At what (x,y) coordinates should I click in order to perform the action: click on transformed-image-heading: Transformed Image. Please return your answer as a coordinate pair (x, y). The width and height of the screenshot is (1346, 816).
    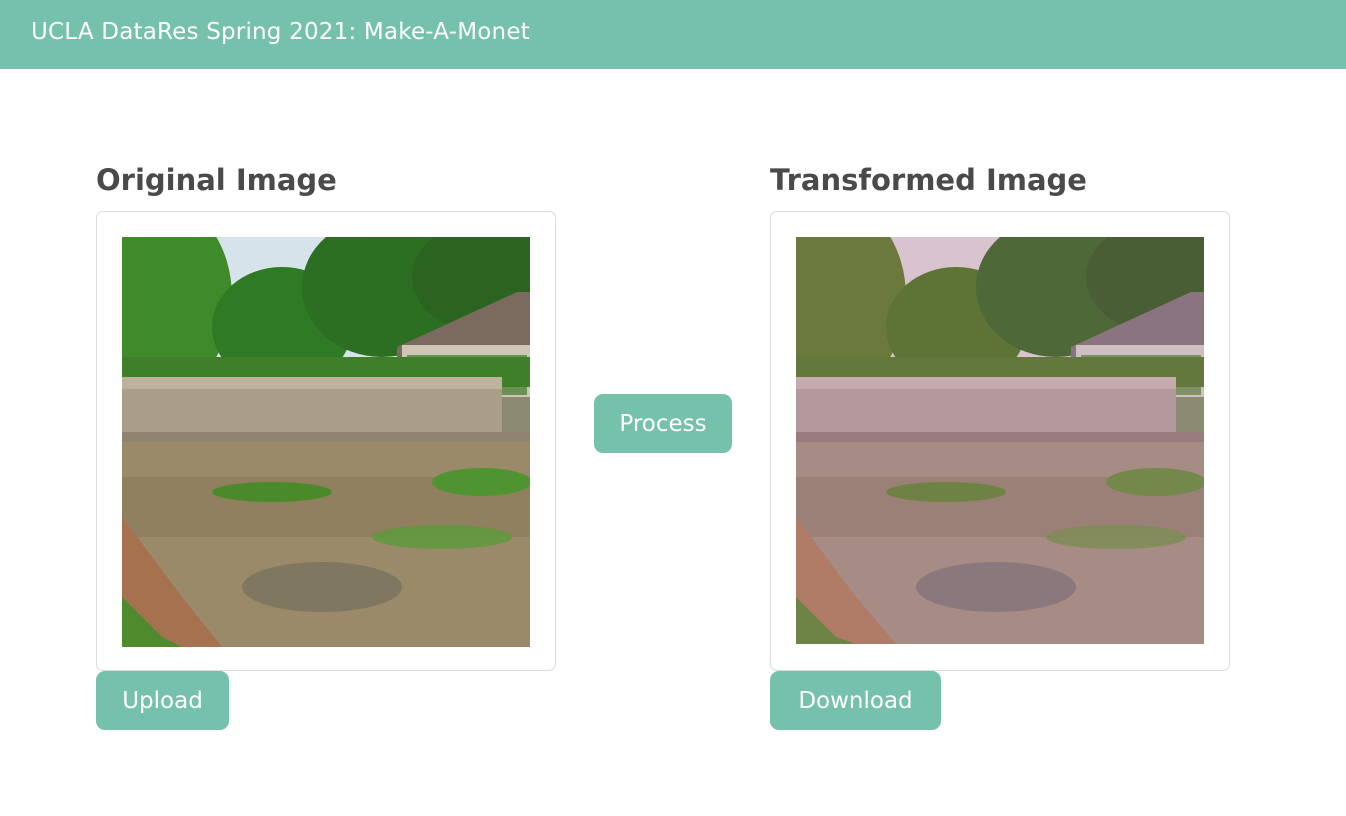
    Looking at the image, I should click on (928, 180).